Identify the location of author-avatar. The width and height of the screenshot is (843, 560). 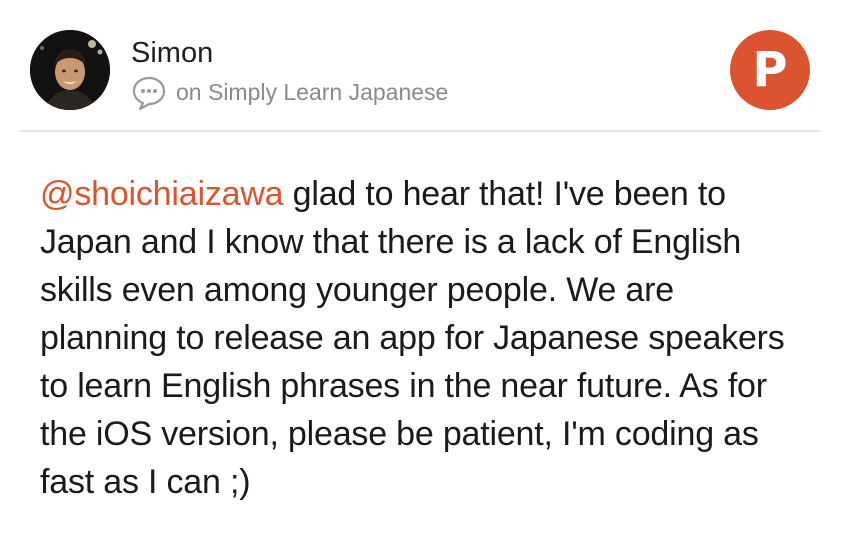
(70, 70).